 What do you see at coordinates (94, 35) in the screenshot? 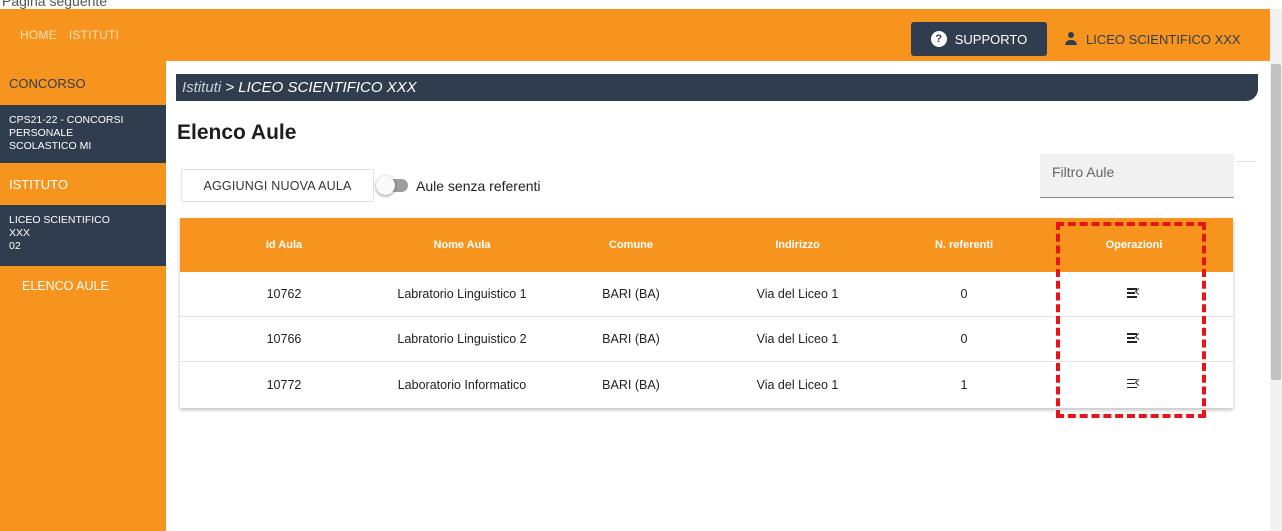
I see `nav-istituti-link: ISTITUTI` at bounding box center [94, 35].